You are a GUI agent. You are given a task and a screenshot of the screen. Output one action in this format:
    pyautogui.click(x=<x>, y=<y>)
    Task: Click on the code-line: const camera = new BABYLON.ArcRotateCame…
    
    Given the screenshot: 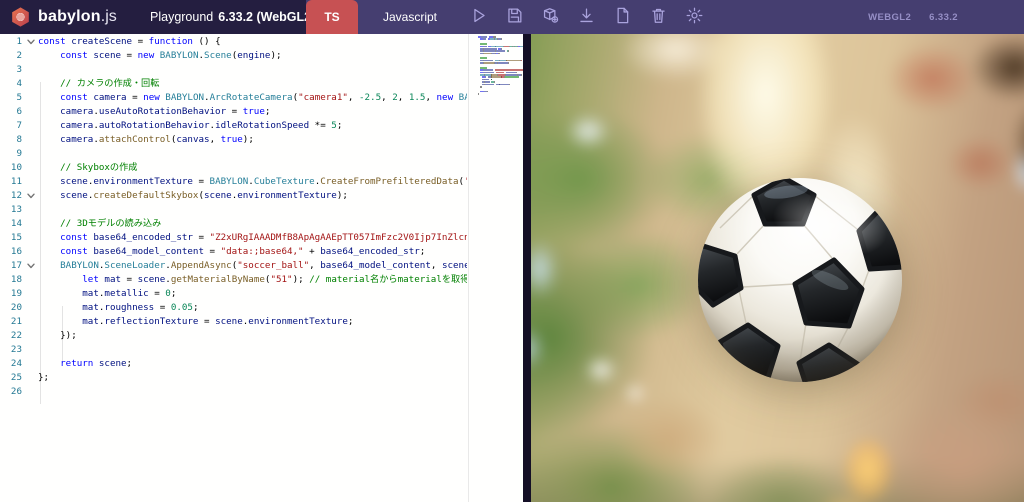 What is the action you would take?
    pyautogui.click(x=252, y=98)
    